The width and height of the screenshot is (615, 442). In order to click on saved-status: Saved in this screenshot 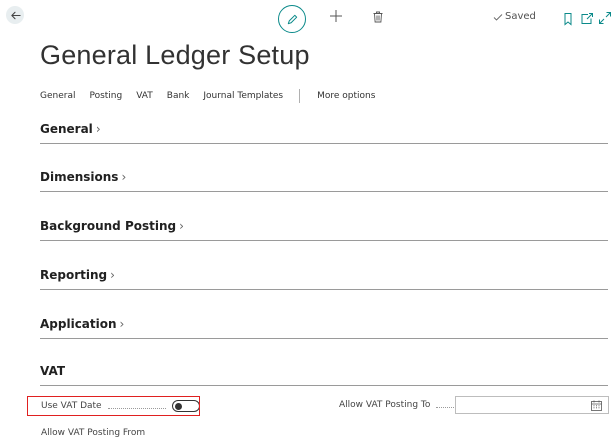, I will do `click(514, 16)`.